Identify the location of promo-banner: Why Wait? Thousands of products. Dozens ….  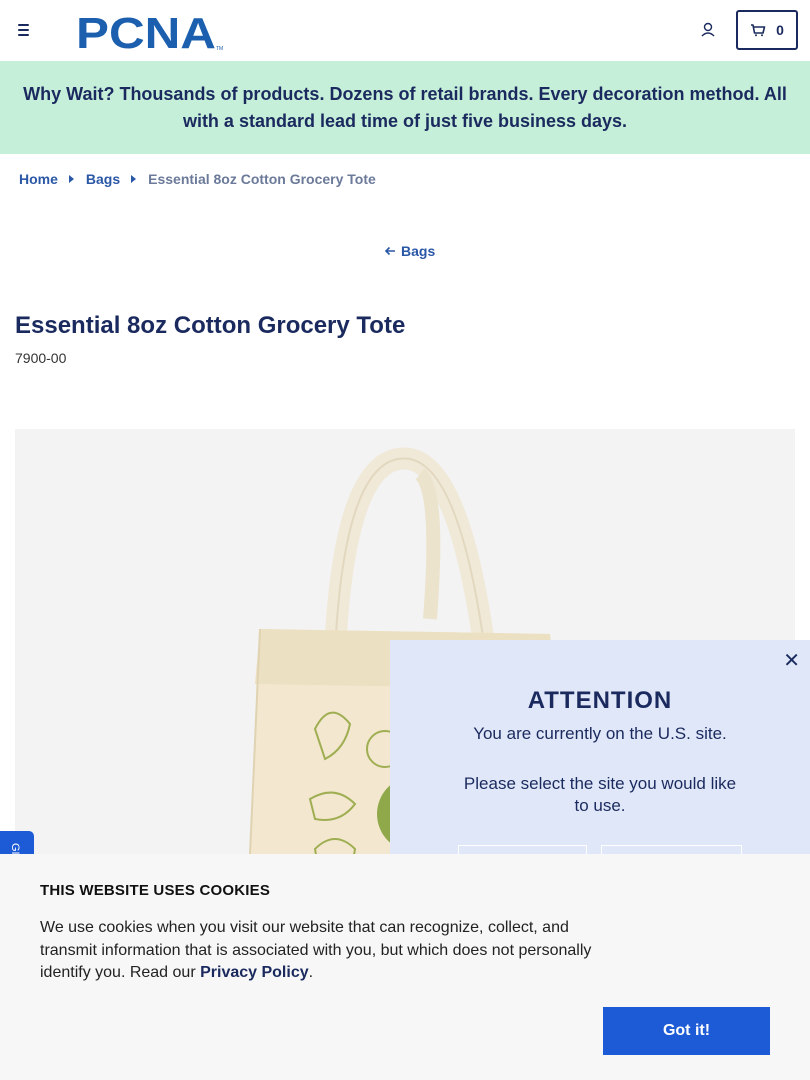
(405, 107).